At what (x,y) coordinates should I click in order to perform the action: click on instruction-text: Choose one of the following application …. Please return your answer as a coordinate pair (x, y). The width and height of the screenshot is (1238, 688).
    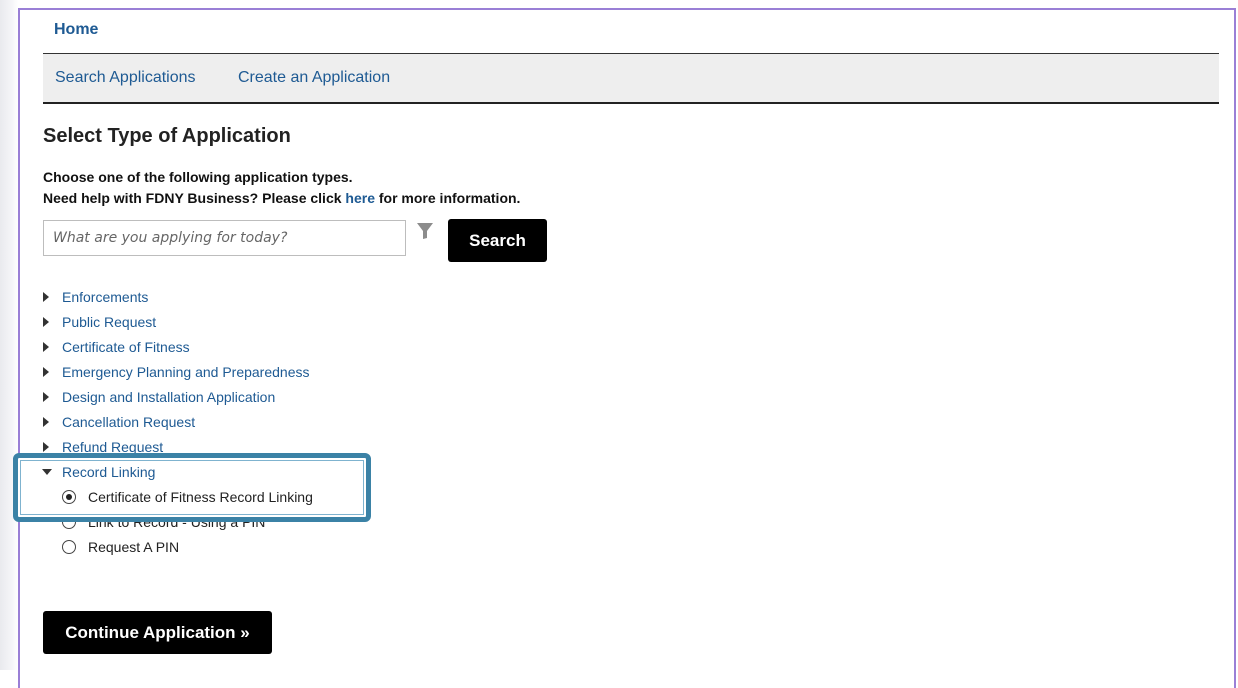
    Looking at the image, I should click on (198, 177).